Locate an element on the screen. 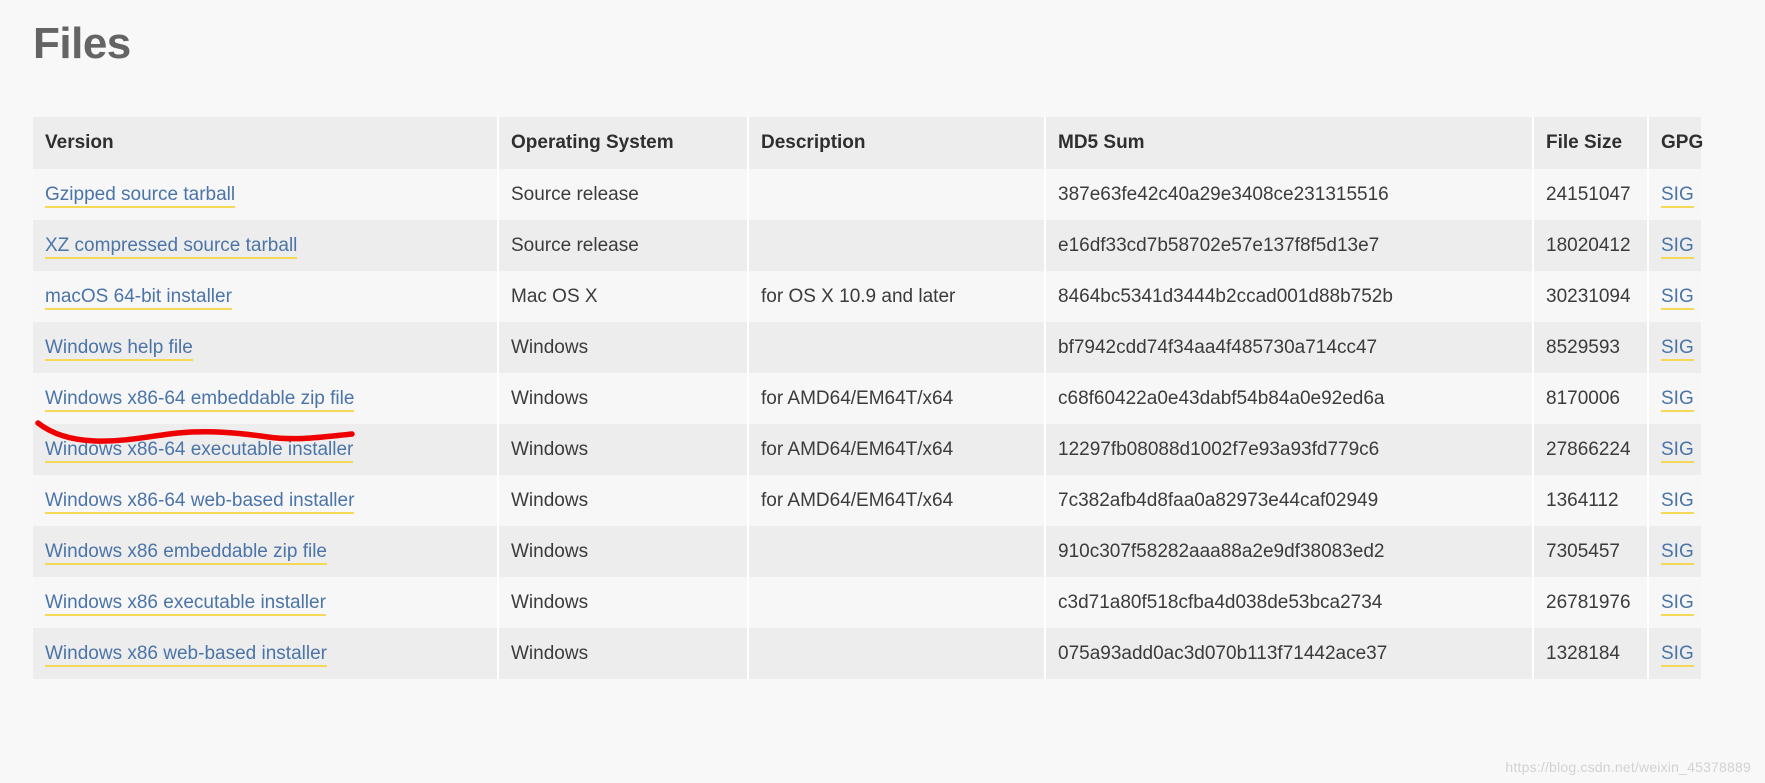  column-header-gpg: GPG is located at coordinates (1675, 143).